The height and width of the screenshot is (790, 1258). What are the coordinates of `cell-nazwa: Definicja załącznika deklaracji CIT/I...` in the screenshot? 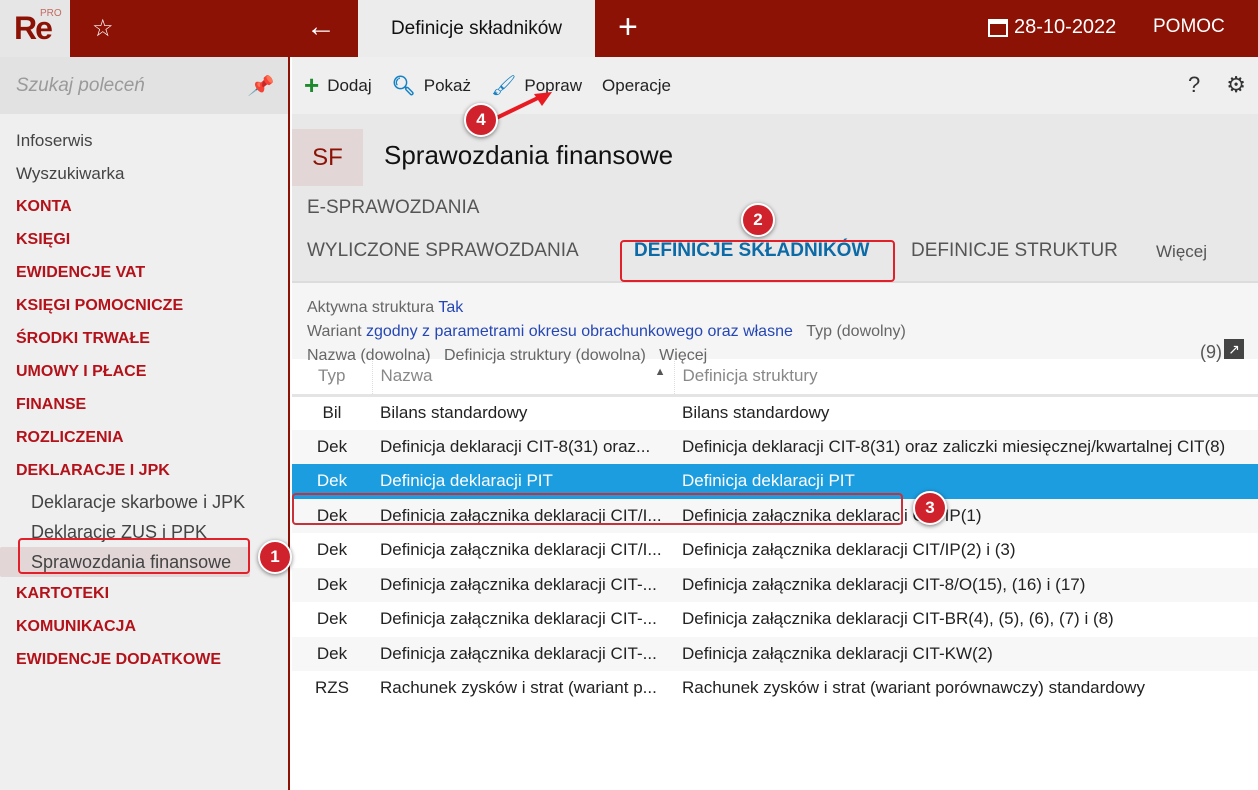 It's located at (521, 550).